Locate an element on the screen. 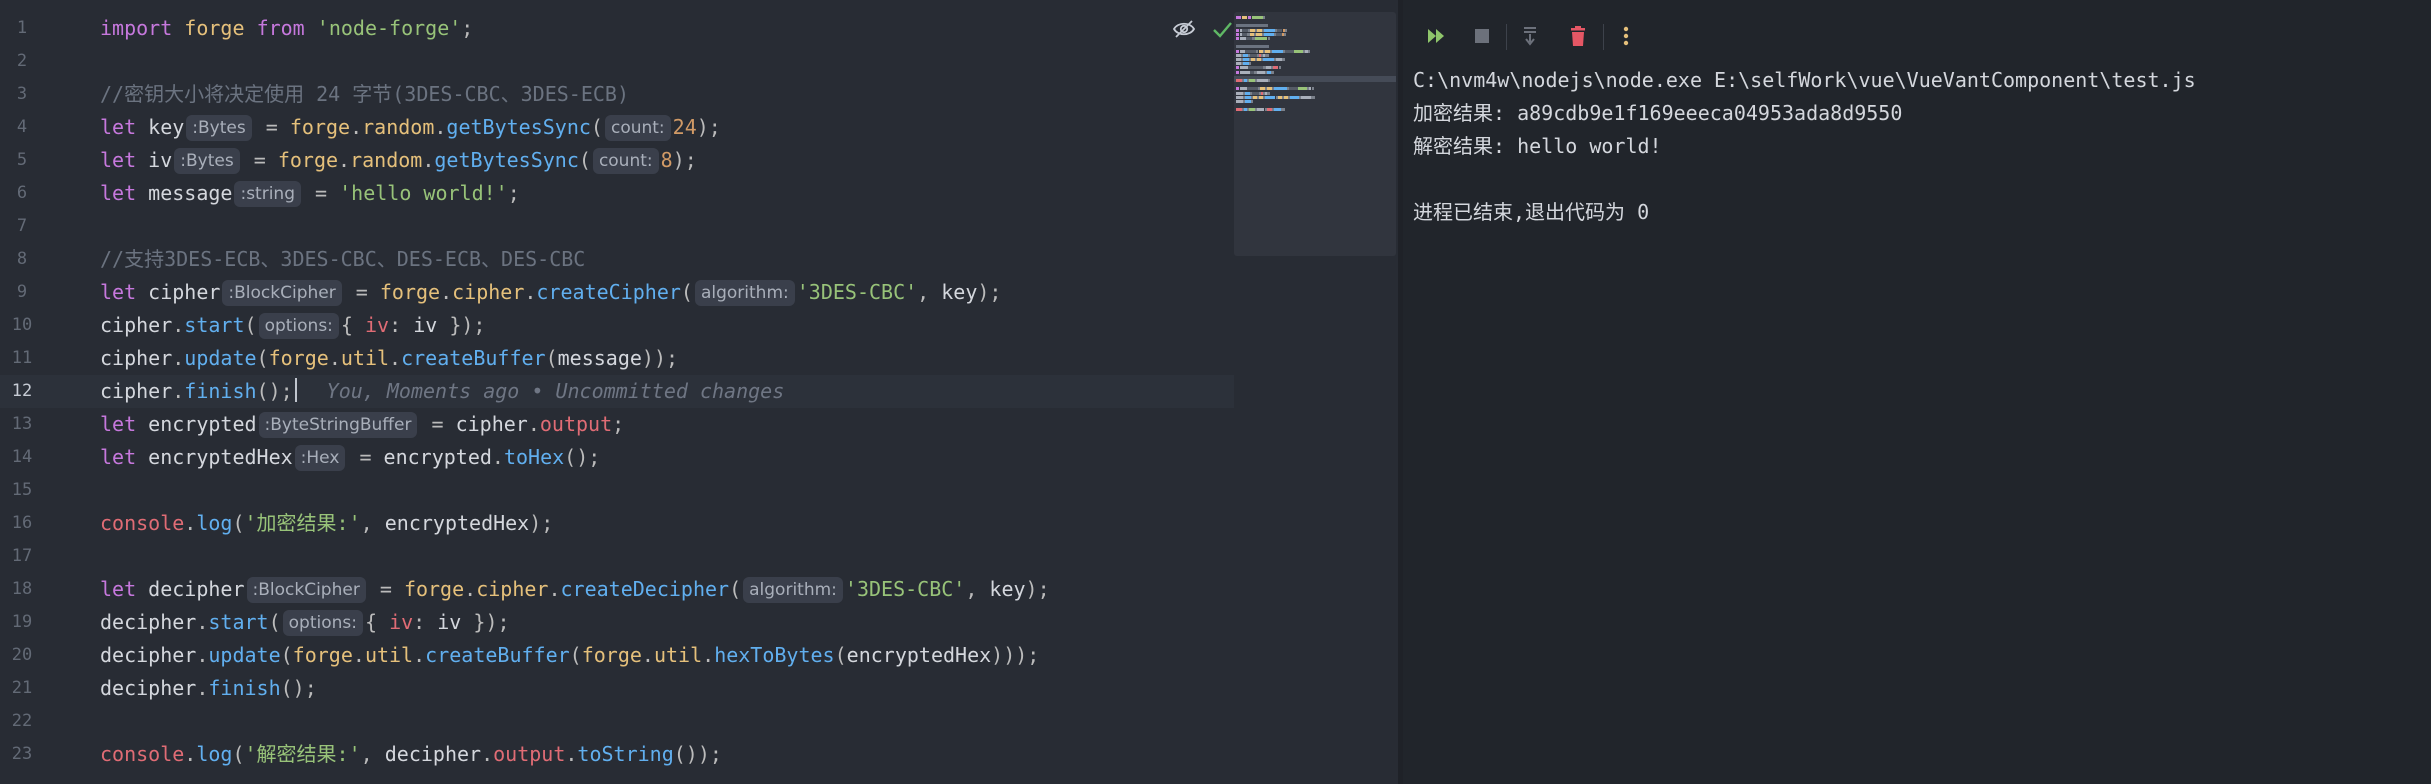  inlay-hint: :string is located at coordinates (267, 194).